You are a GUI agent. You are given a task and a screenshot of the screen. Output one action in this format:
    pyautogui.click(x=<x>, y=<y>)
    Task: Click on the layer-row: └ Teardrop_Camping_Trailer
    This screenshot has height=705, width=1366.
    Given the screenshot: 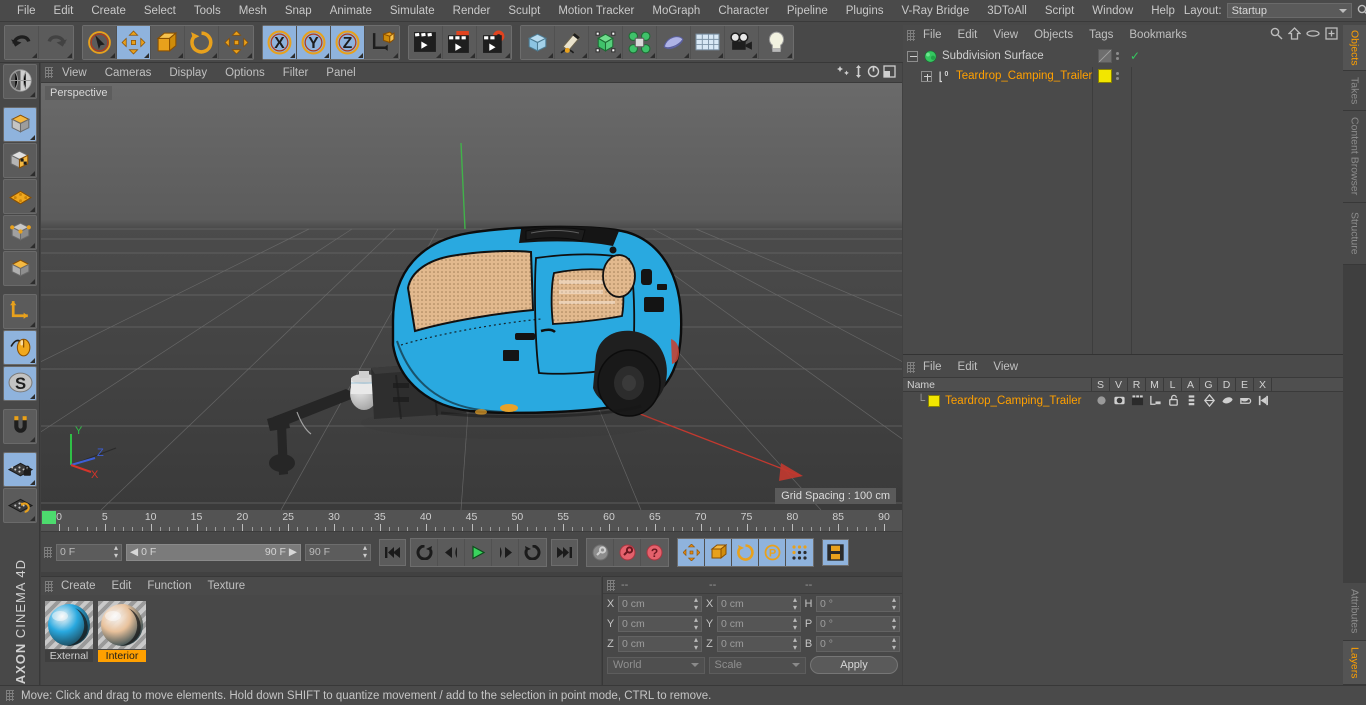 What is the action you would take?
    pyautogui.click(x=1123, y=400)
    